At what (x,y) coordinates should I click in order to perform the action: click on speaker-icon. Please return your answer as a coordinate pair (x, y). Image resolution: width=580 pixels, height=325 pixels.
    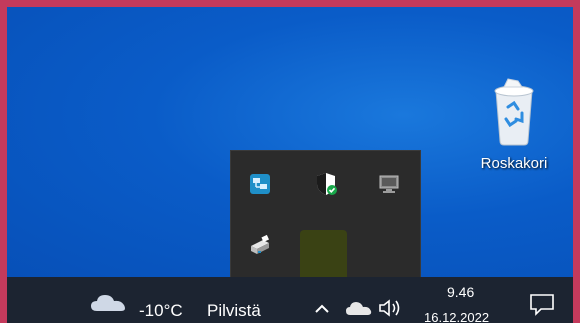
    Looking at the image, I should click on (389, 308).